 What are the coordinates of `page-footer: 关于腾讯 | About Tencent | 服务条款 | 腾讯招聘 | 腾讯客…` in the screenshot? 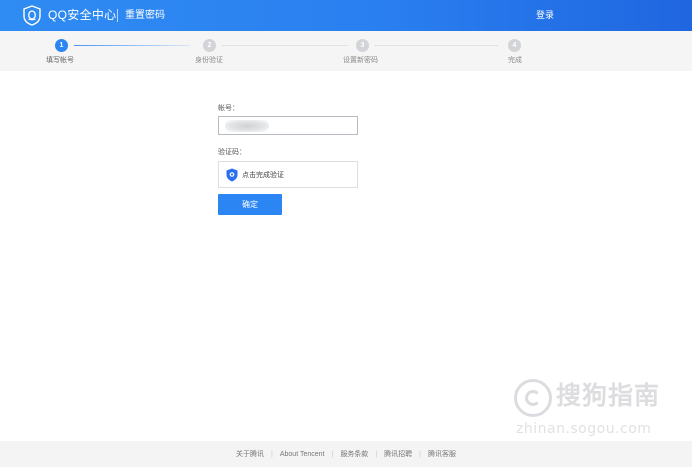 It's located at (346, 454).